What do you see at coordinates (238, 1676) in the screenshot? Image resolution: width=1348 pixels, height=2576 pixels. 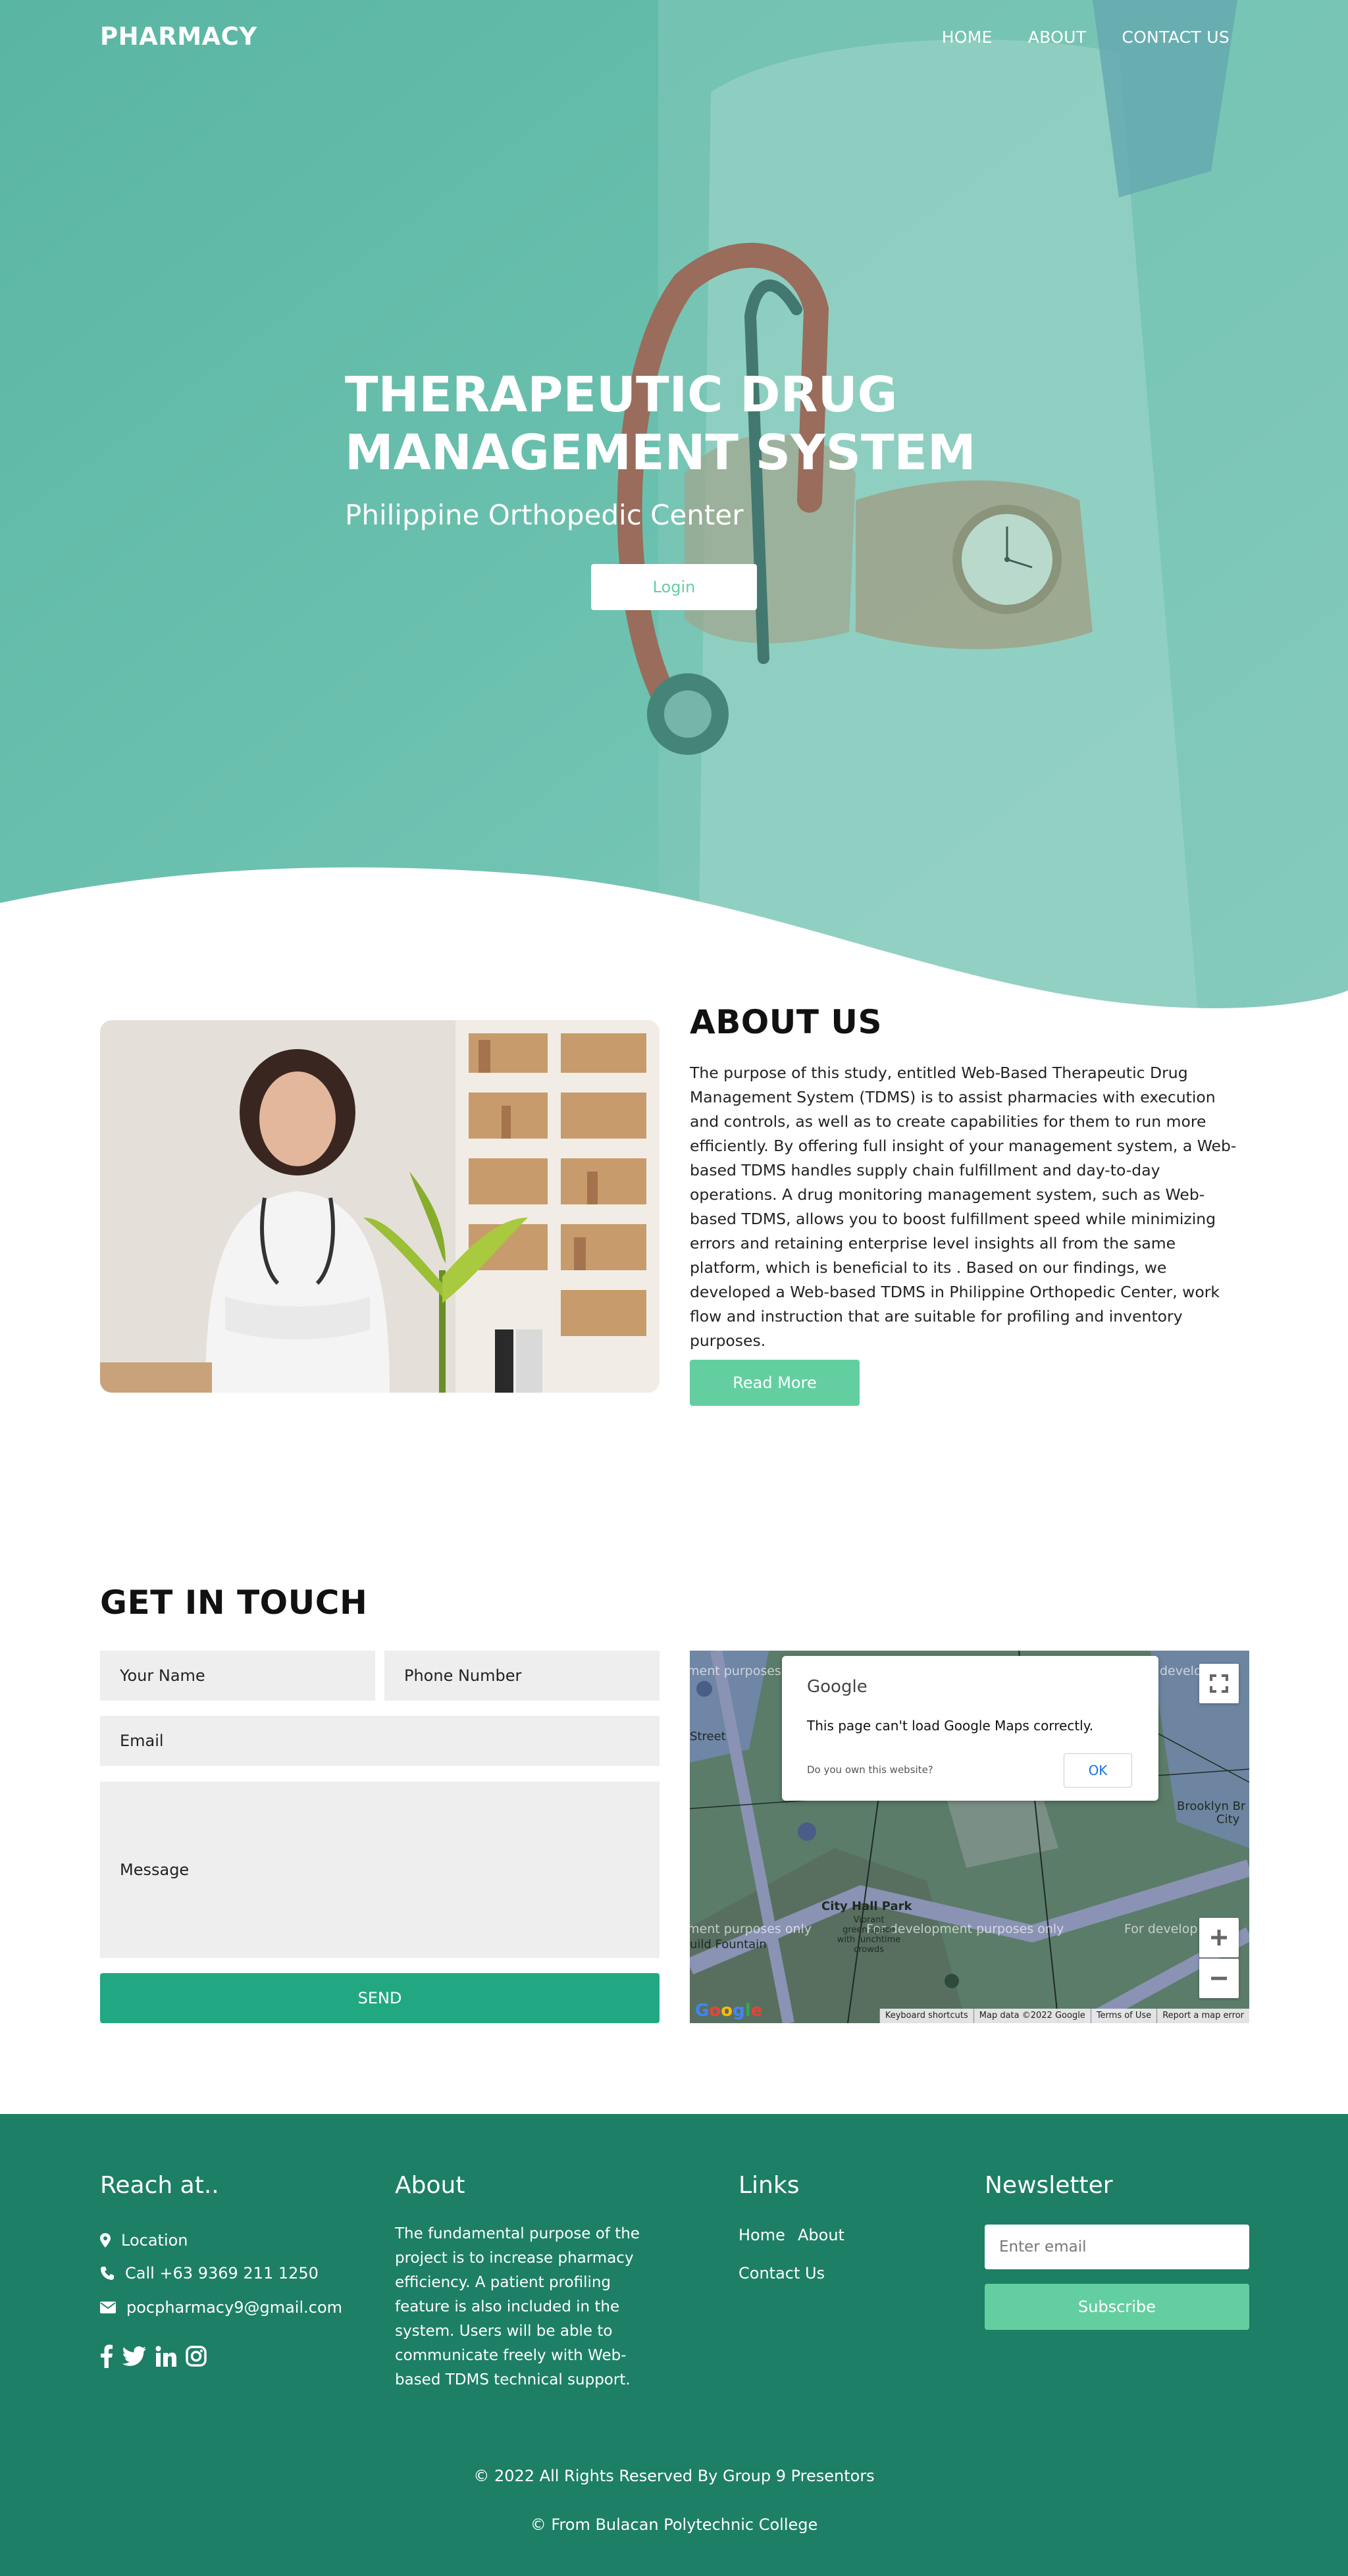 I see `name-input` at bounding box center [238, 1676].